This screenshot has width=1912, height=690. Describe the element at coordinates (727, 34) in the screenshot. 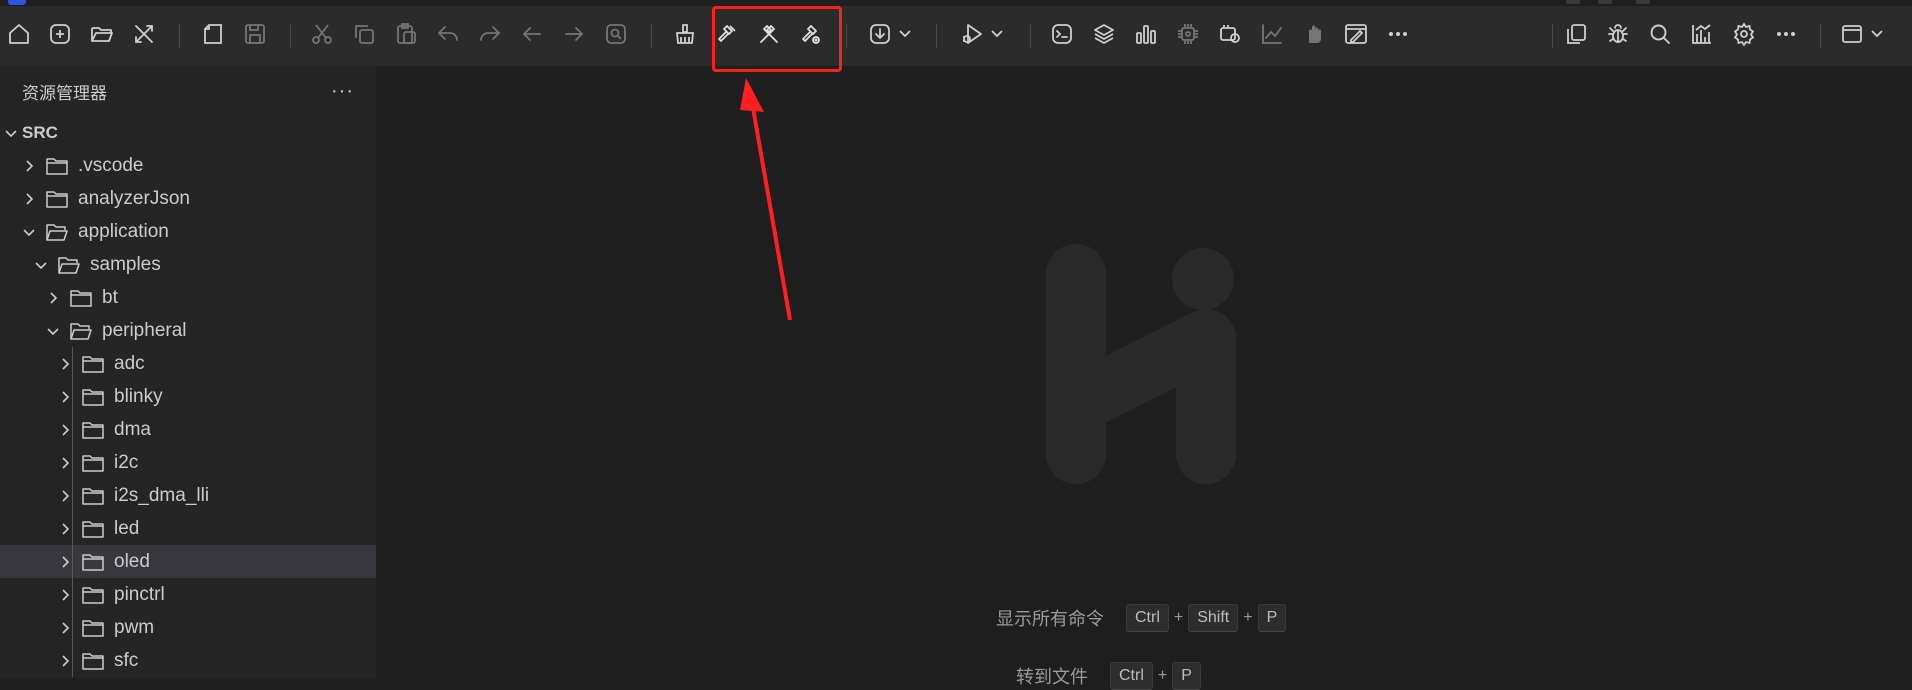

I see `build-button` at that location.